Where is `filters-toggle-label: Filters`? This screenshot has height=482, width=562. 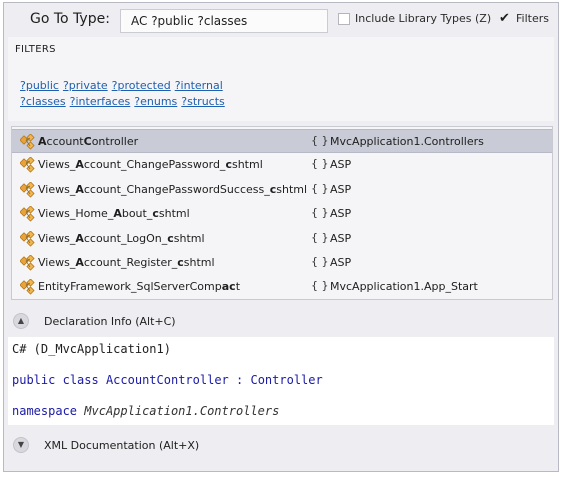 filters-toggle-label: Filters is located at coordinates (532, 18).